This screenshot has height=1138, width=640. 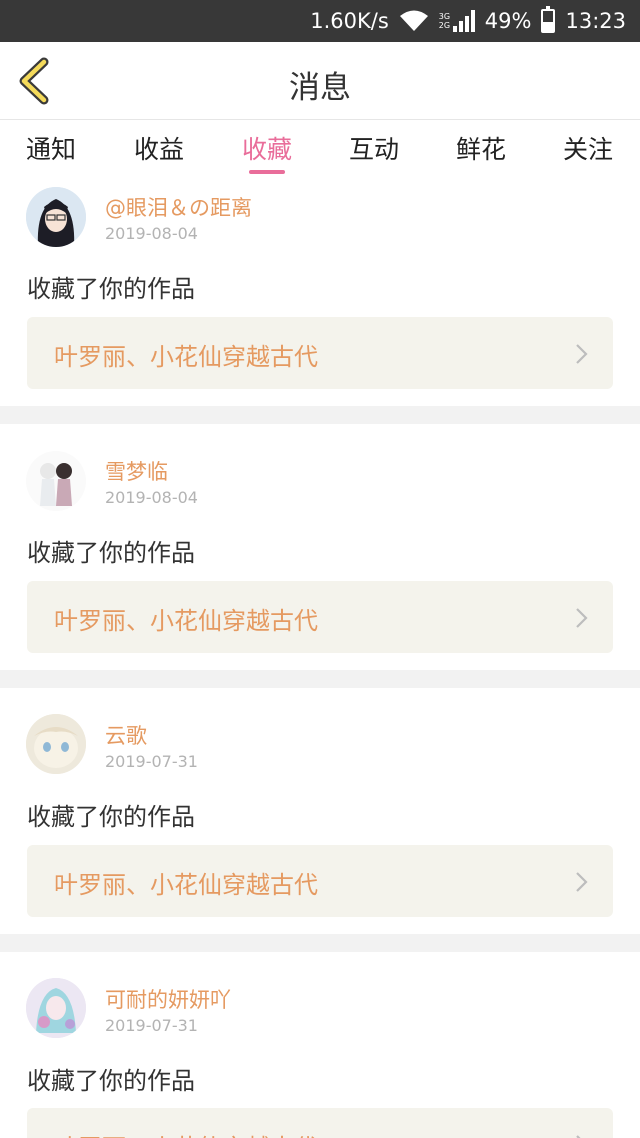 I want to click on clock: 13:23, so click(x=595, y=21).